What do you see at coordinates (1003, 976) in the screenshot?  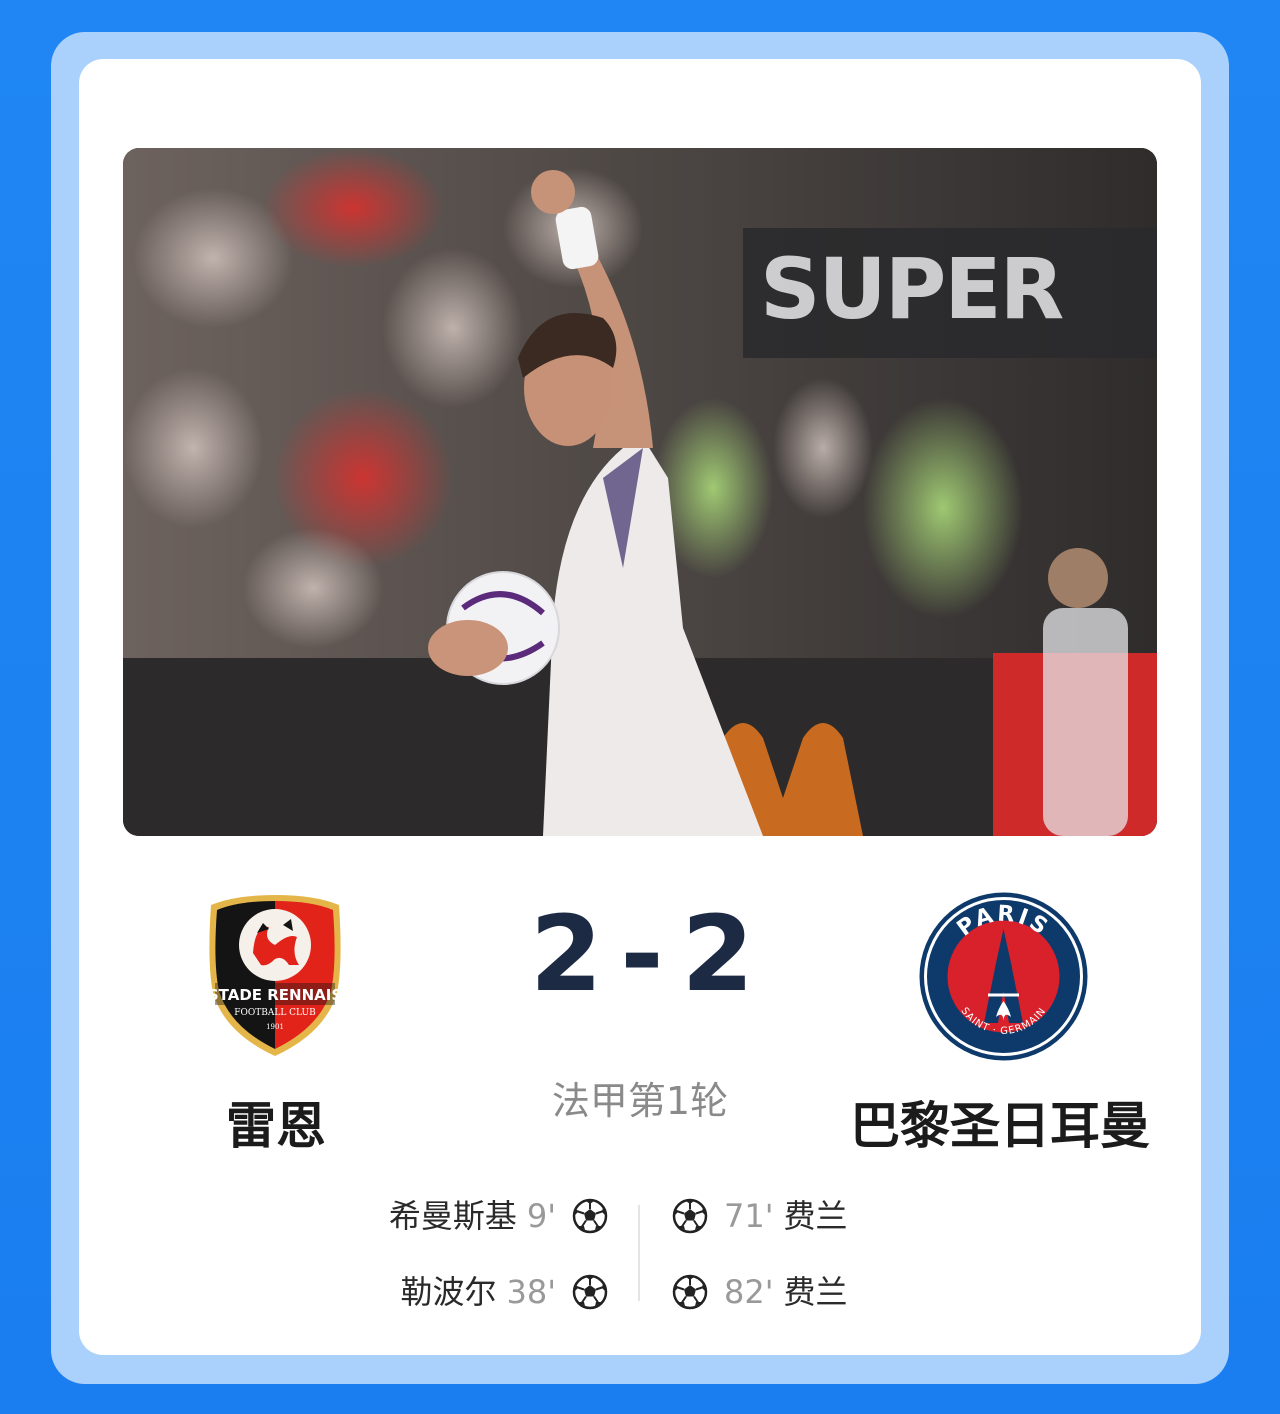 I see `away-team-crest: PARIS SAINT · GERMAIN` at bounding box center [1003, 976].